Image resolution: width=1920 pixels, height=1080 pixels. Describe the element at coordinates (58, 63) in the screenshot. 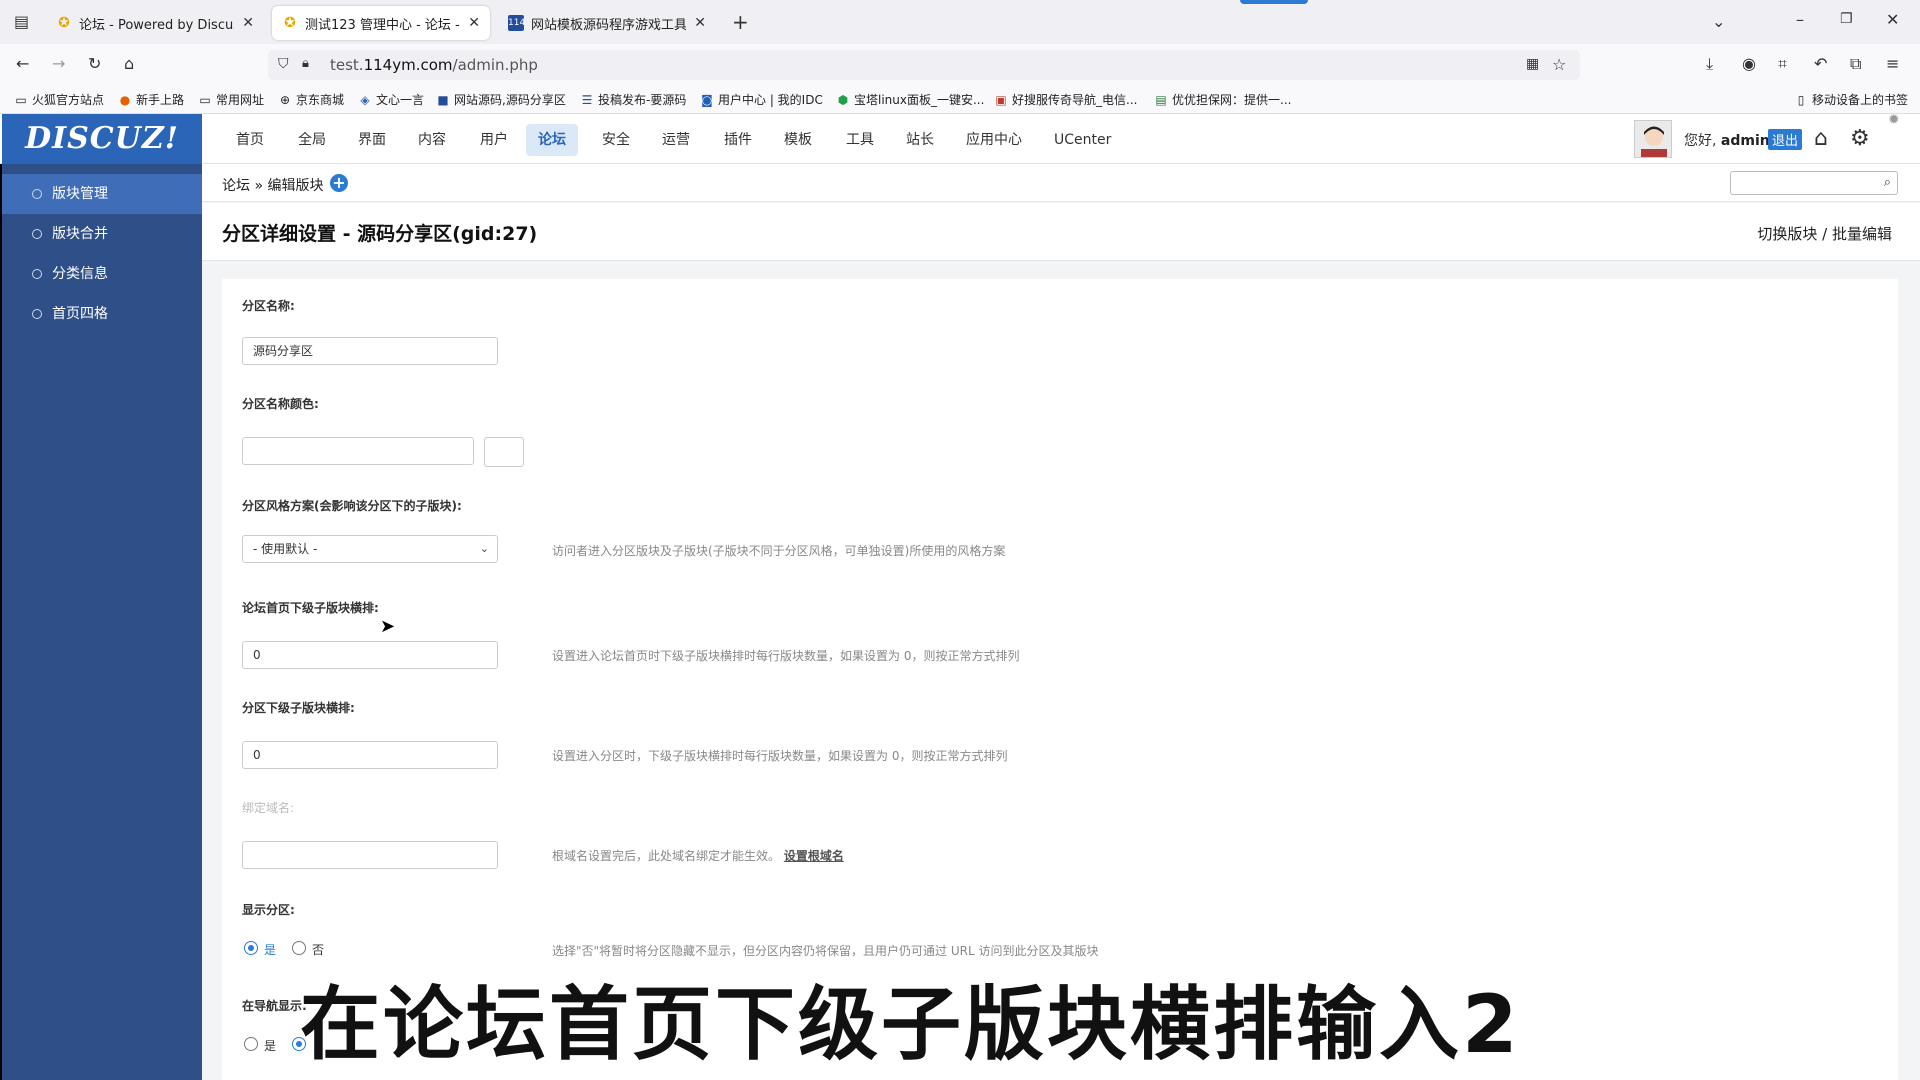

I see `forward-icon: →` at that location.